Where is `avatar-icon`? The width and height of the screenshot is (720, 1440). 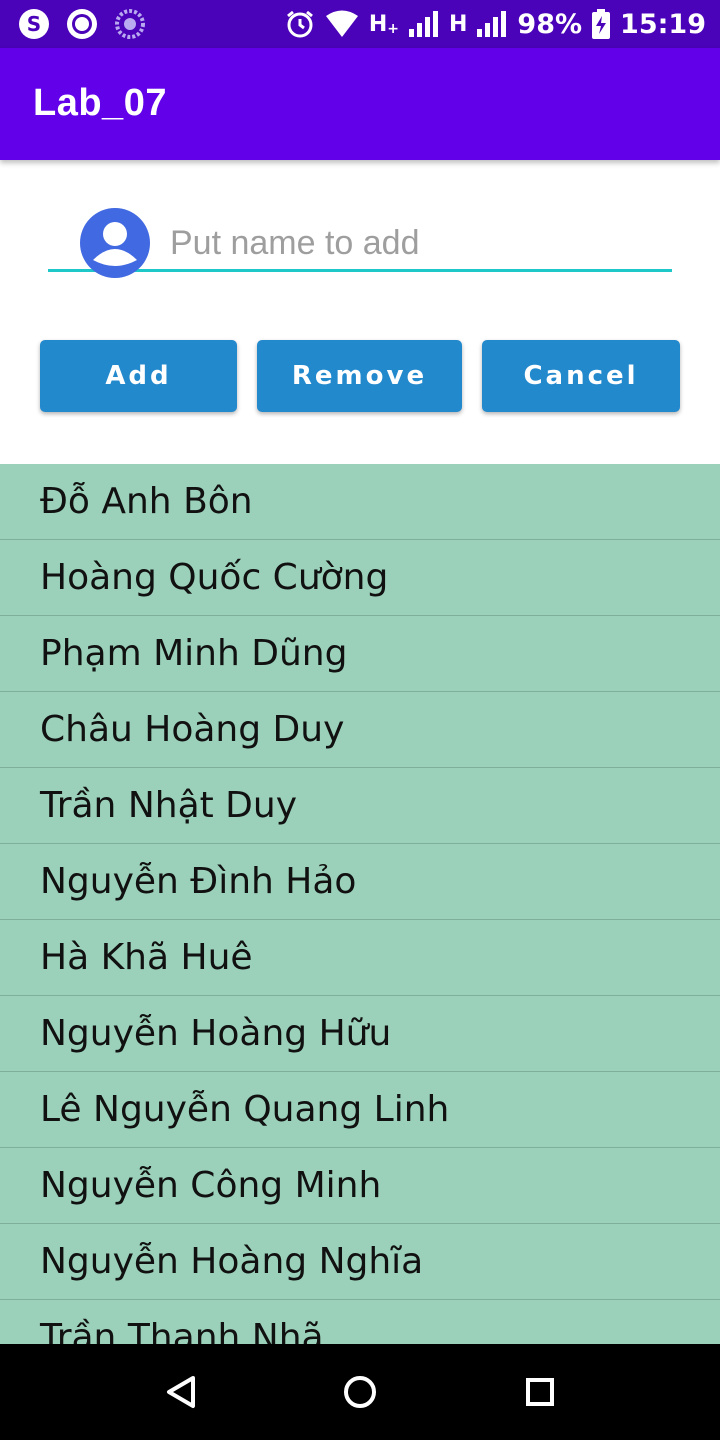 avatar-icon is located at coordinates (115, 243).